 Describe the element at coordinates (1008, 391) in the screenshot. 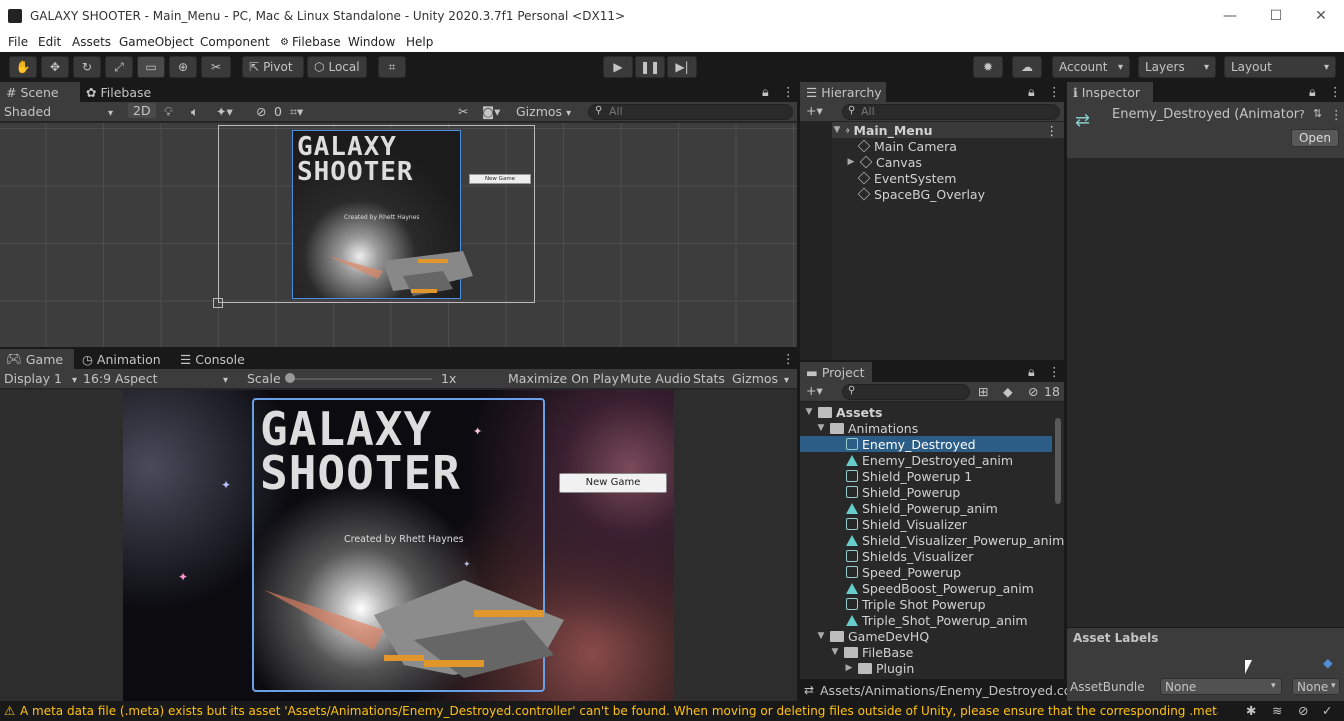

I see `filter-by-label-icon: ◆` at that location.